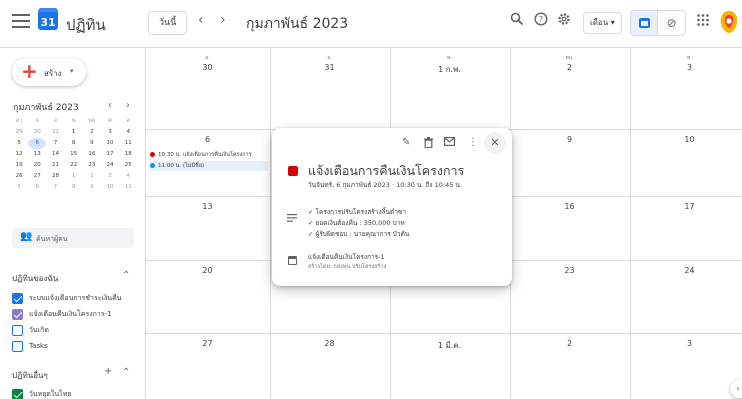 The height and width of the screenshot is (399, 742). What do you see at coordinates (223, 20) in the screenshot?
I see `next-period-button: ›` at bounding box center [223, 20].